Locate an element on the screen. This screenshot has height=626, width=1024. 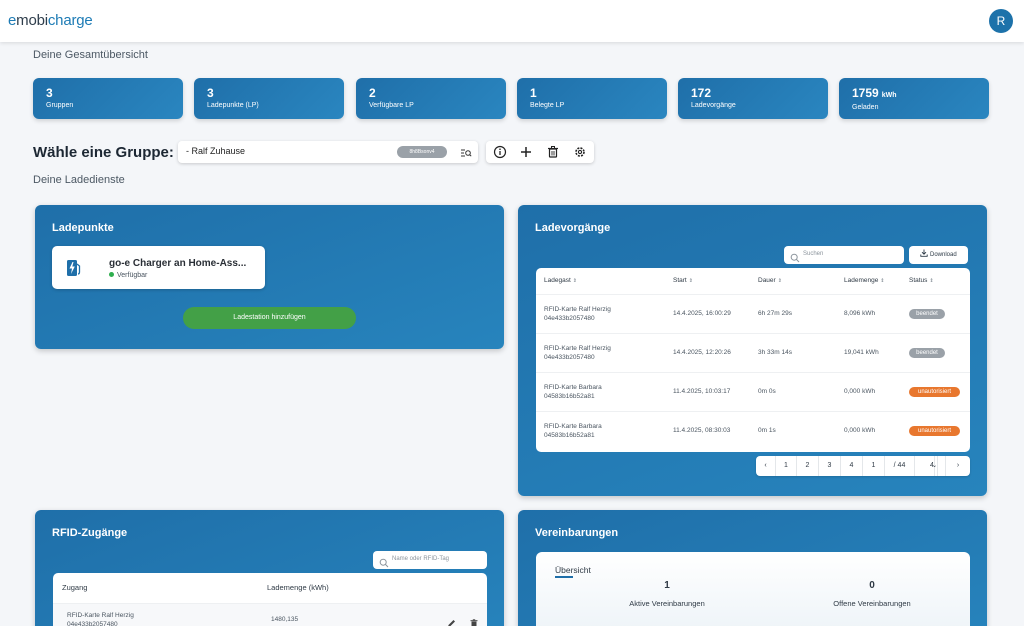
duration: 0m 0s is located at coordinates (767, 391).